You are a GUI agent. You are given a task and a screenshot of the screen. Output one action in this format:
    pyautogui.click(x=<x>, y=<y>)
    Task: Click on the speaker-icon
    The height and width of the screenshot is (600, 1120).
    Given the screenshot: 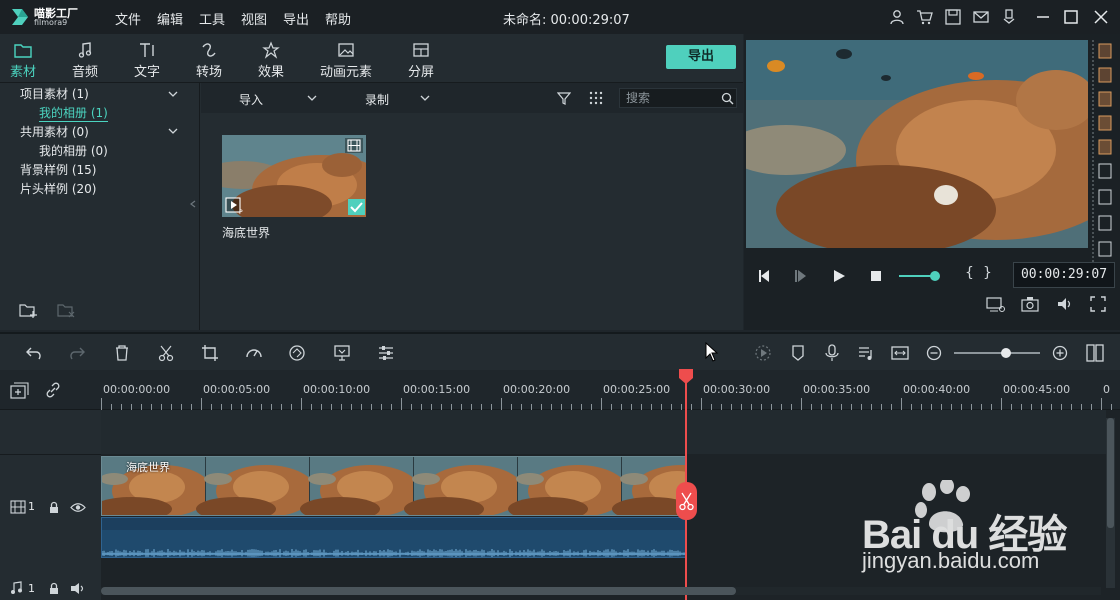 What is the action you would take?
    pyautogui.click(x=78, y=588)
    